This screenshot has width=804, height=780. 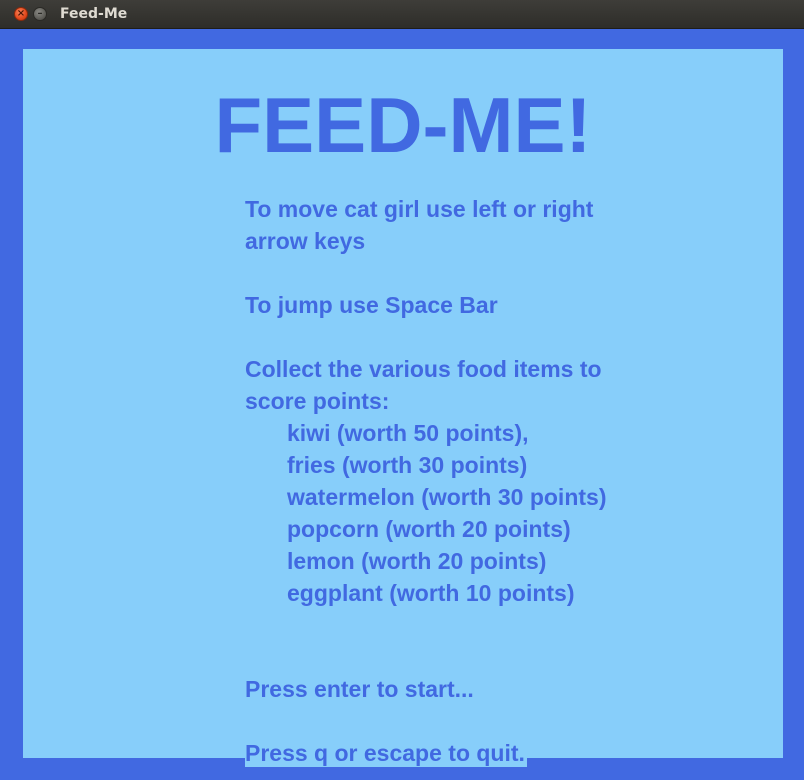 What do you see at coordinates (402, 14) in the screenshot?
I see `window-titlebar: × – Feed-Me` at bounding box center [402, 14].